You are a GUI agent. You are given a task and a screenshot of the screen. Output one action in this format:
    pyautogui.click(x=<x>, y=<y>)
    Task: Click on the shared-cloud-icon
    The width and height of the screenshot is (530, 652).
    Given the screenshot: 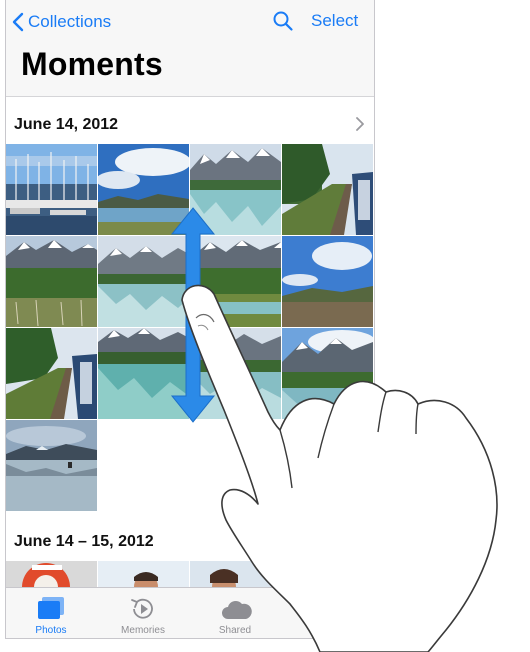 What is the action you would take?
    pyautogui.click(x=237, y=609)
    